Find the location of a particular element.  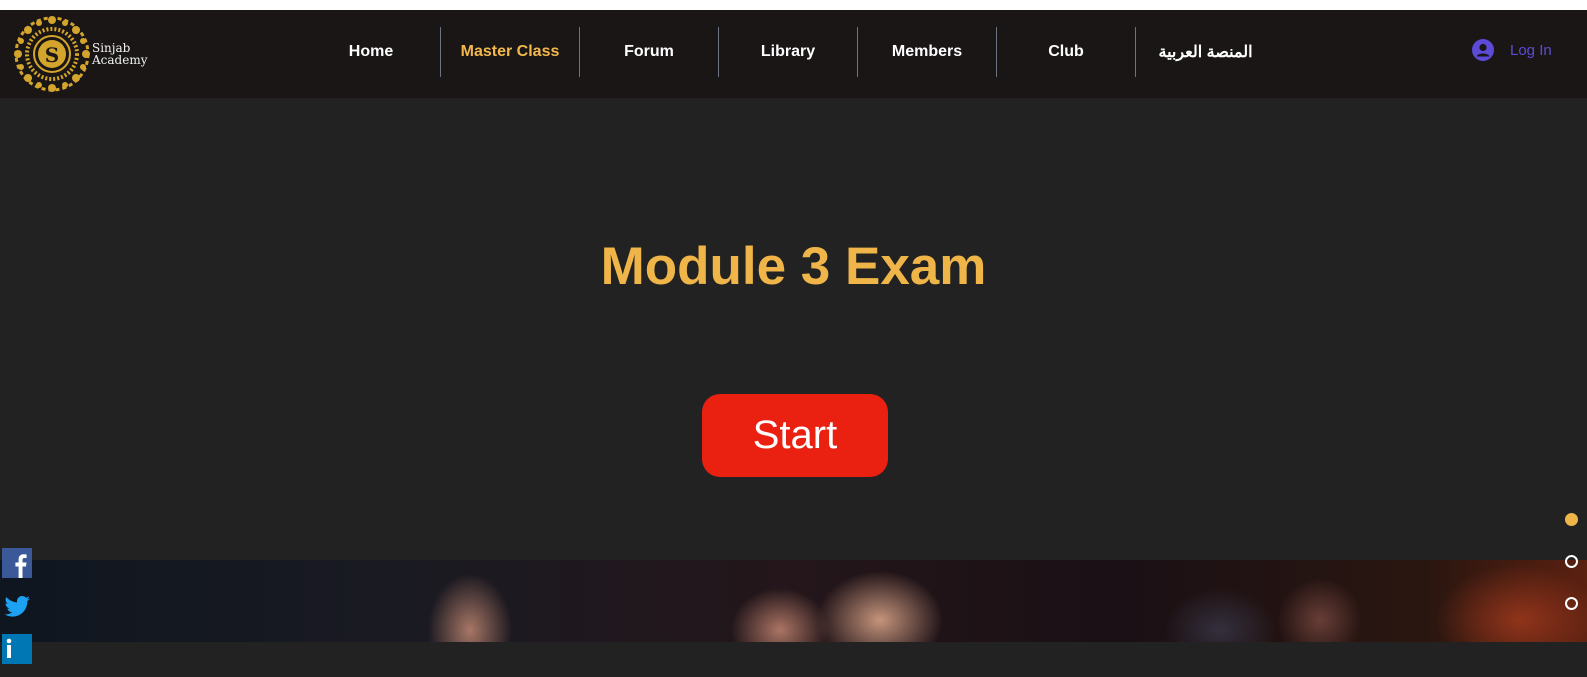

nav-item-library: Library is located at coordinates (788, 52).